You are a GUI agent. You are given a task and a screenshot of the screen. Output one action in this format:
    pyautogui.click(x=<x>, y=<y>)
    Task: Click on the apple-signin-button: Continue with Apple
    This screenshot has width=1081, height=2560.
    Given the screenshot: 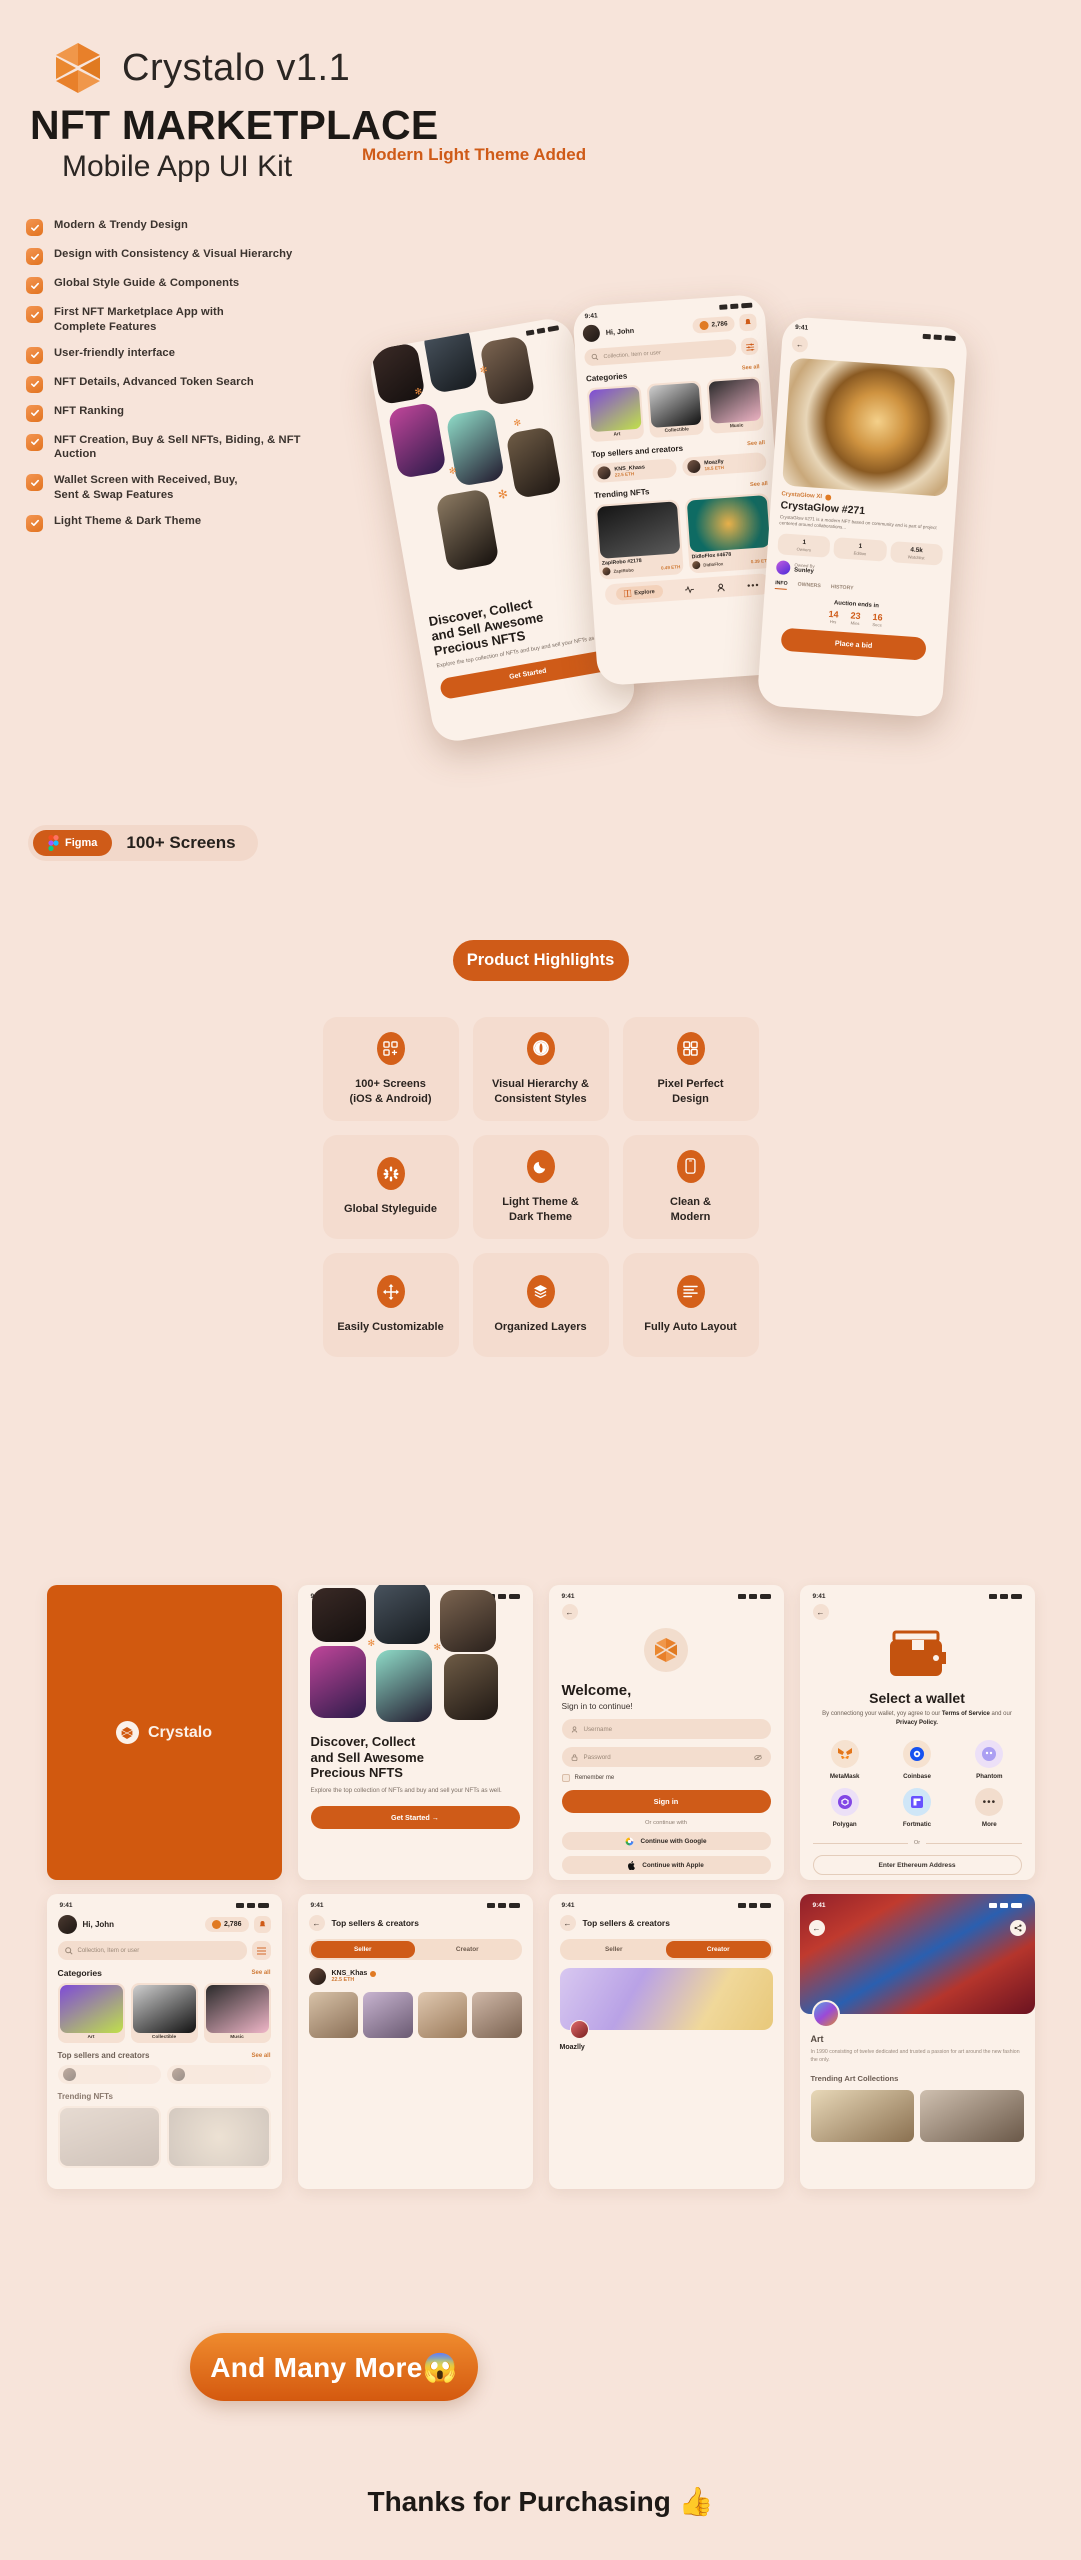 What is the action you would take?
    pyautogui.click(x=666, y=1865)
    